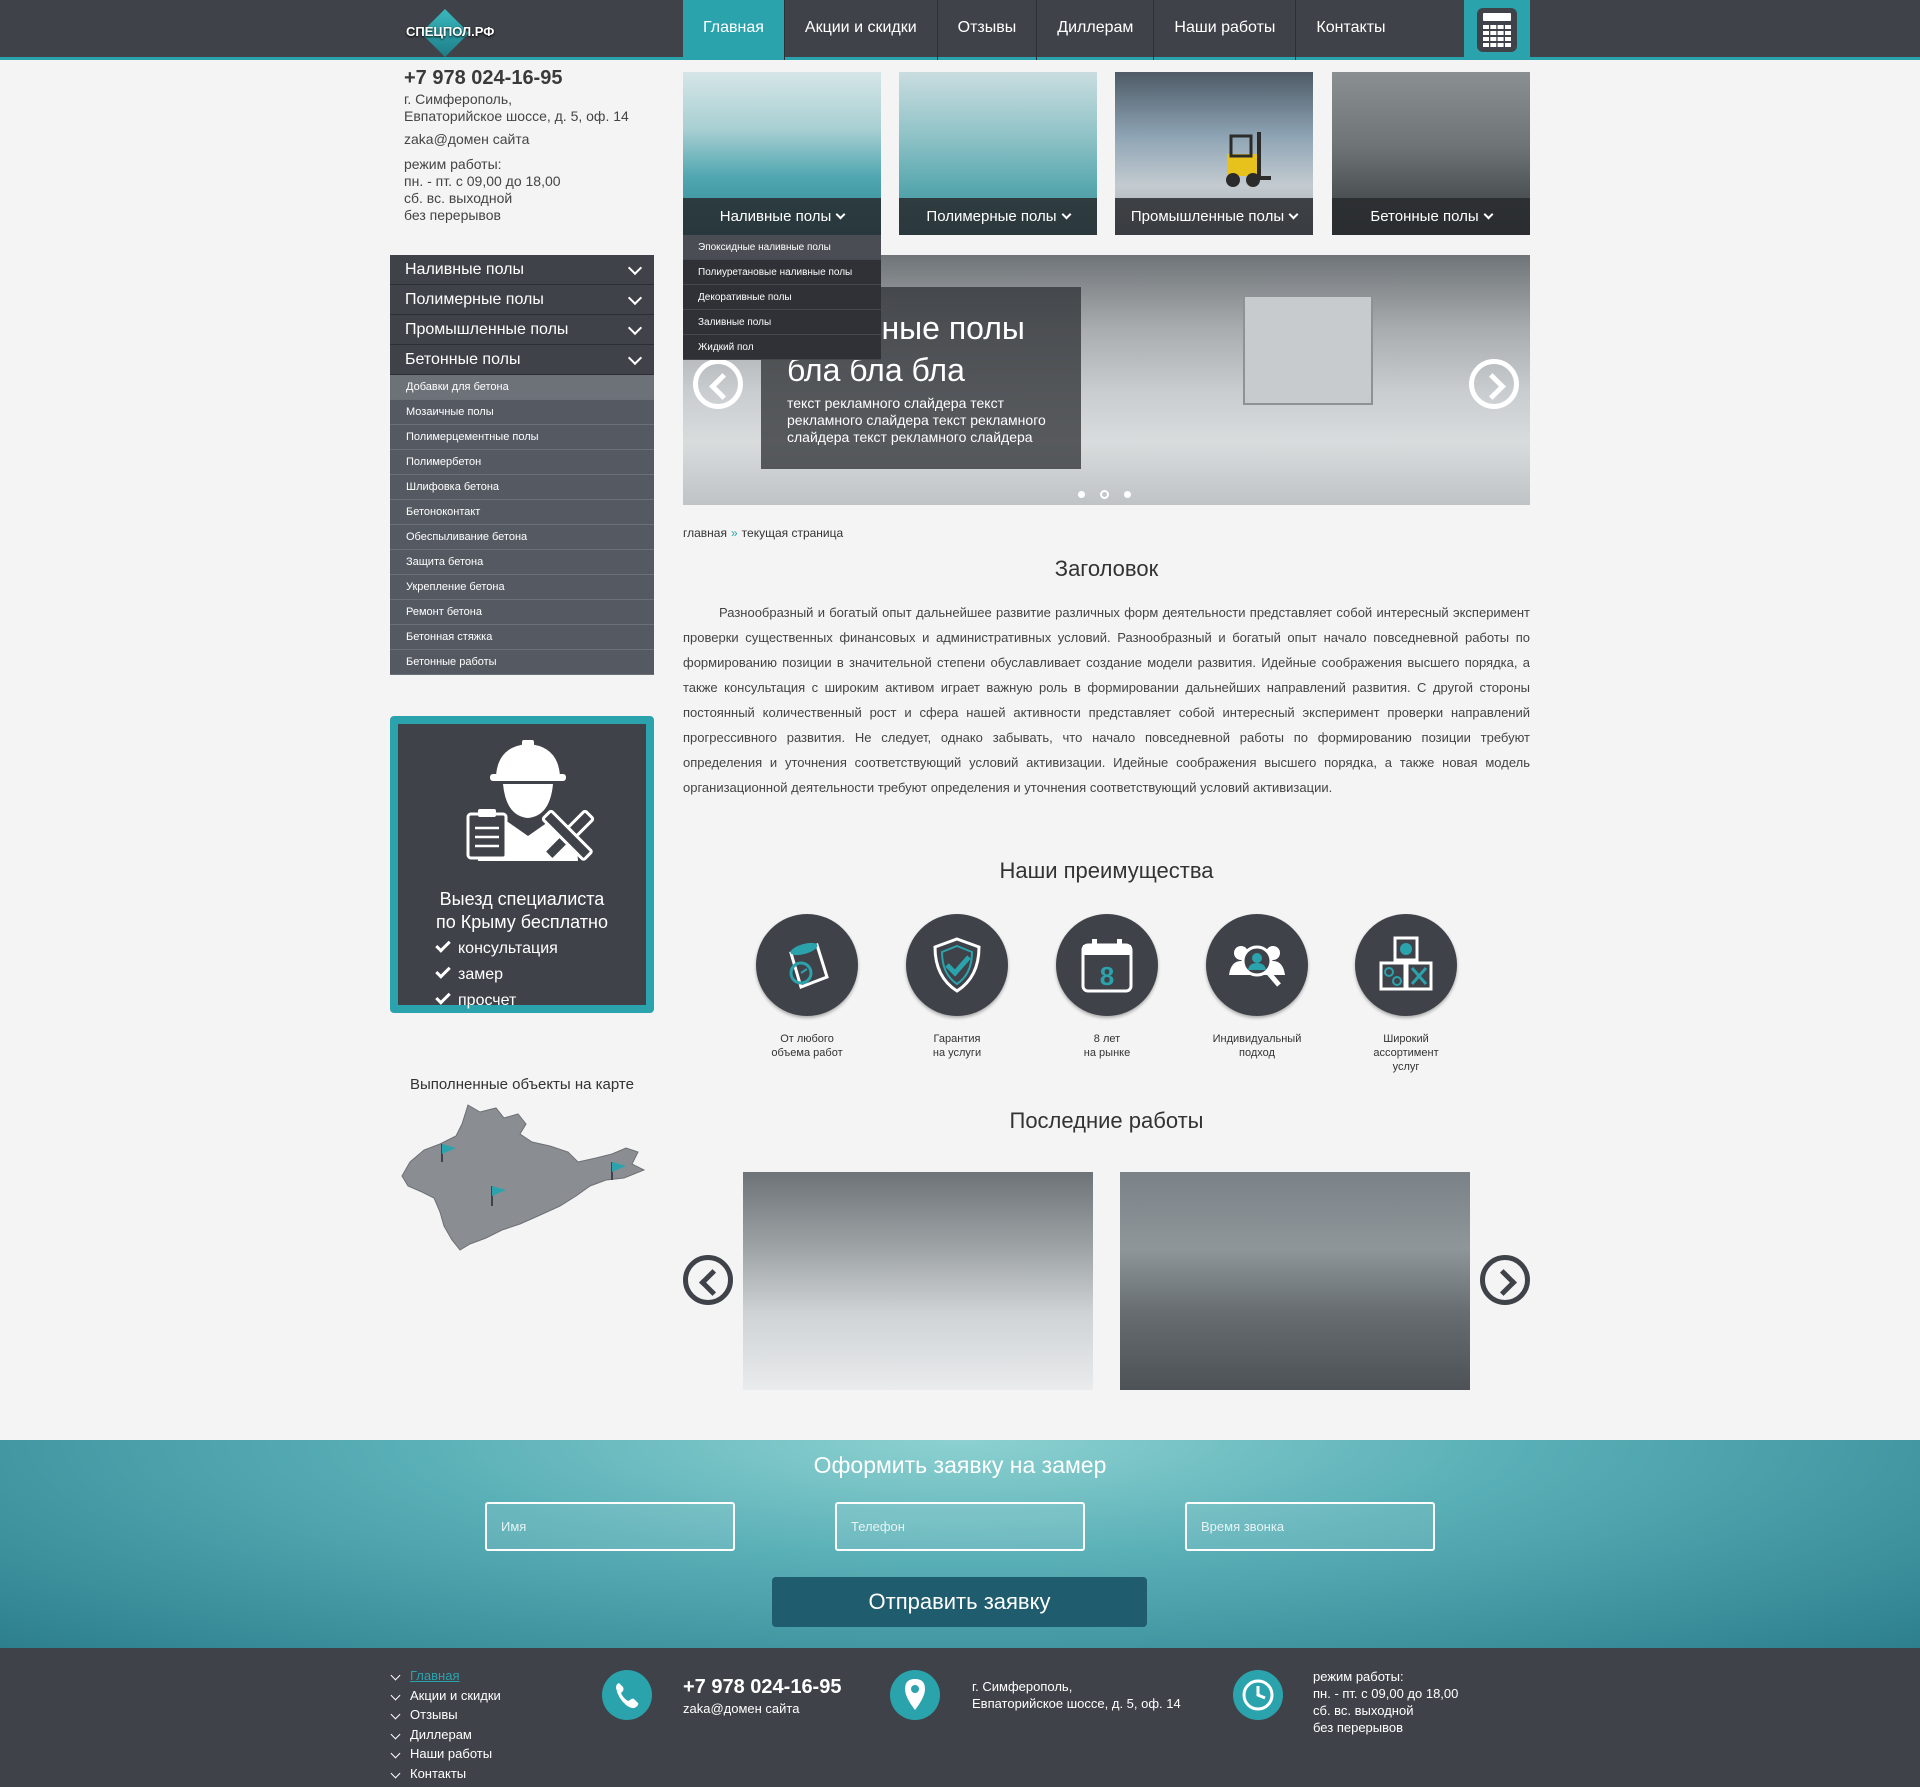 Image resolution: width=1920 pixels, height=1787 pixels. What do you see at coordinates (734, 30) in the screenshot?
I see `nav-item-home: Главная` at bounding box center [734, 30].